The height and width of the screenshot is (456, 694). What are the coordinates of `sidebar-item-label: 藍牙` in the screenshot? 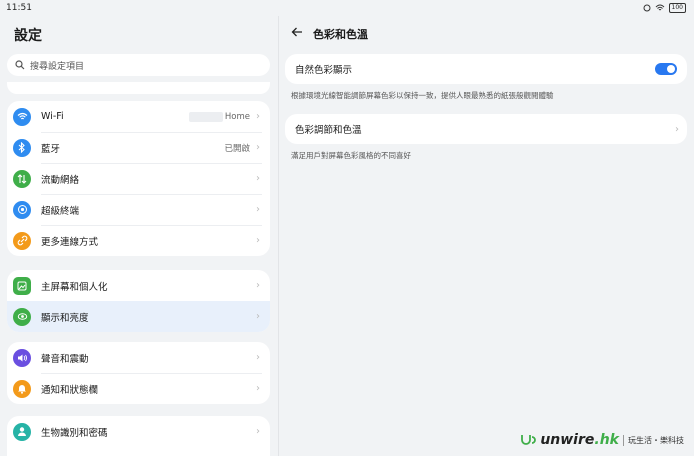 It's located at (51, 149).